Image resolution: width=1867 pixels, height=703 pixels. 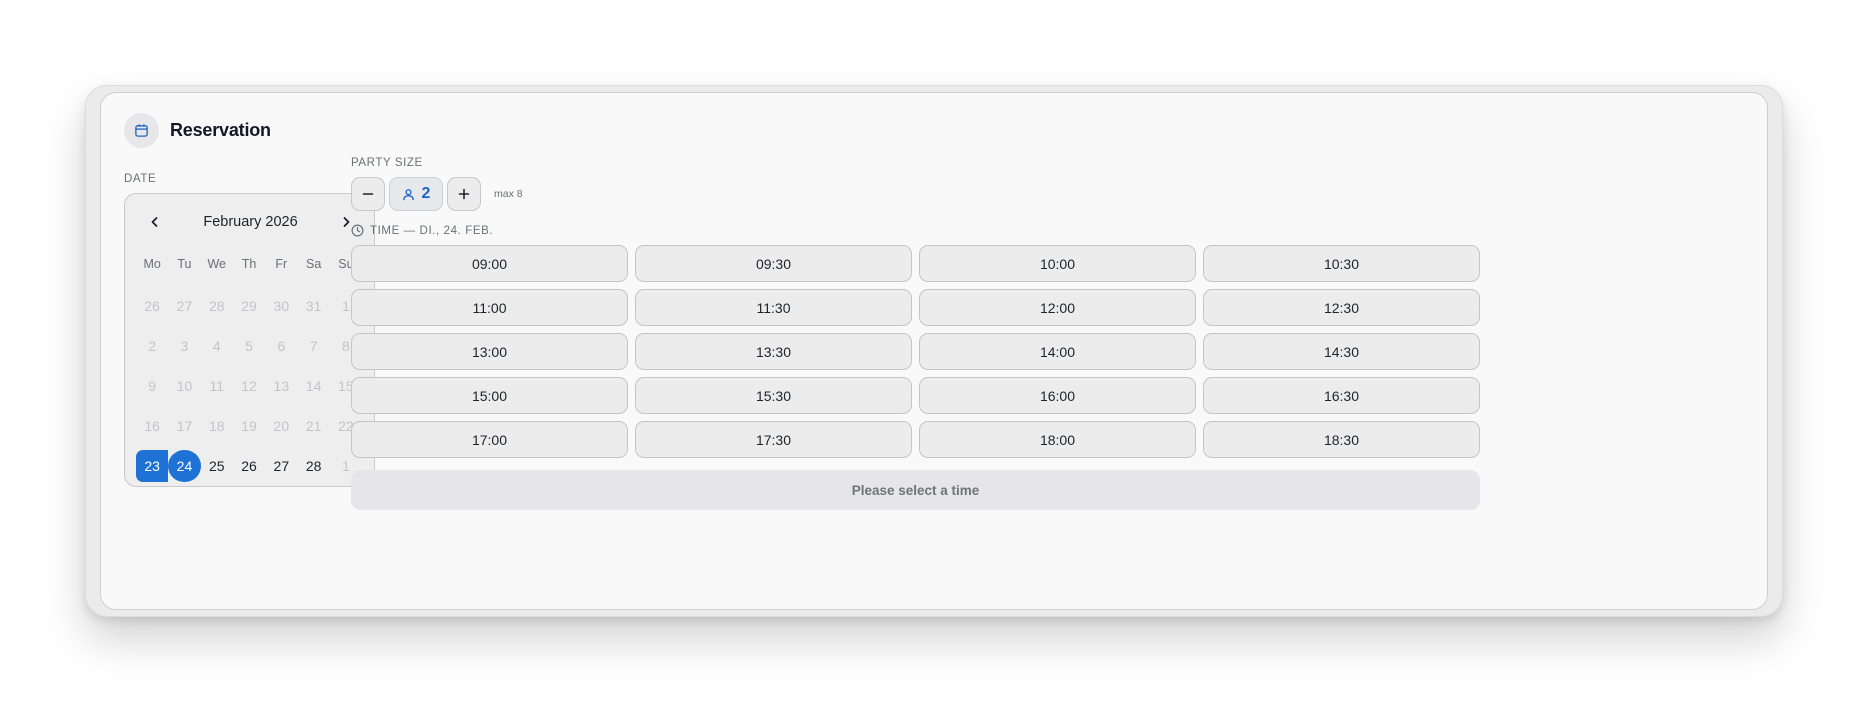 I want to click on party-size-stepper: 2 max 8, so click(x=437, y=194).